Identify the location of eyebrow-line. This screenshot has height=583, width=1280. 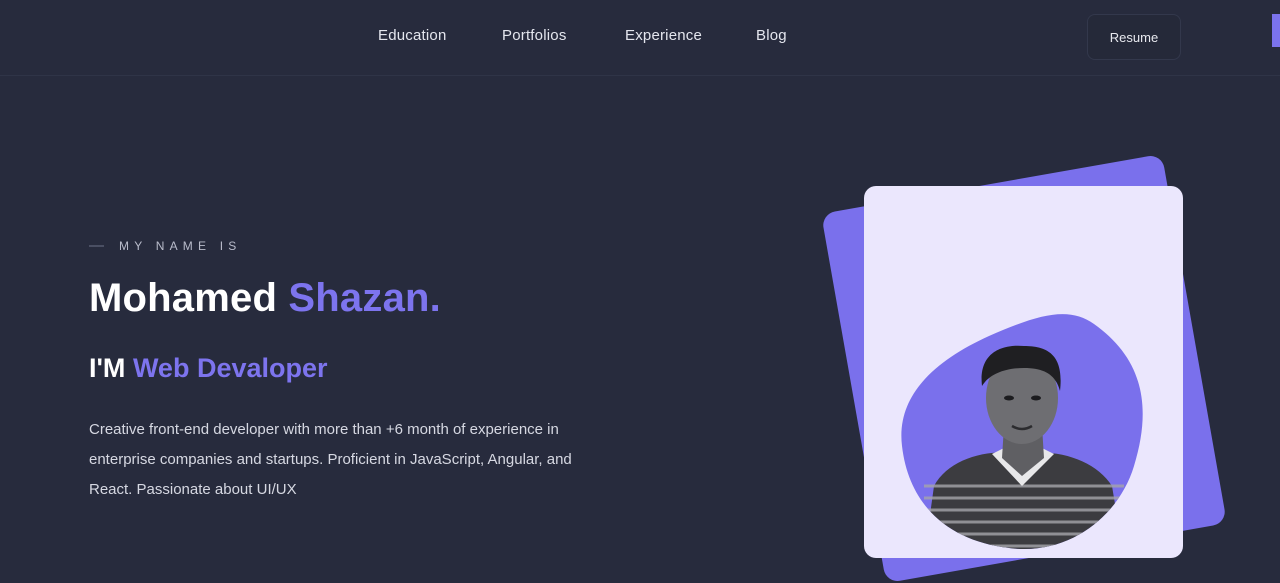
(96, 246).